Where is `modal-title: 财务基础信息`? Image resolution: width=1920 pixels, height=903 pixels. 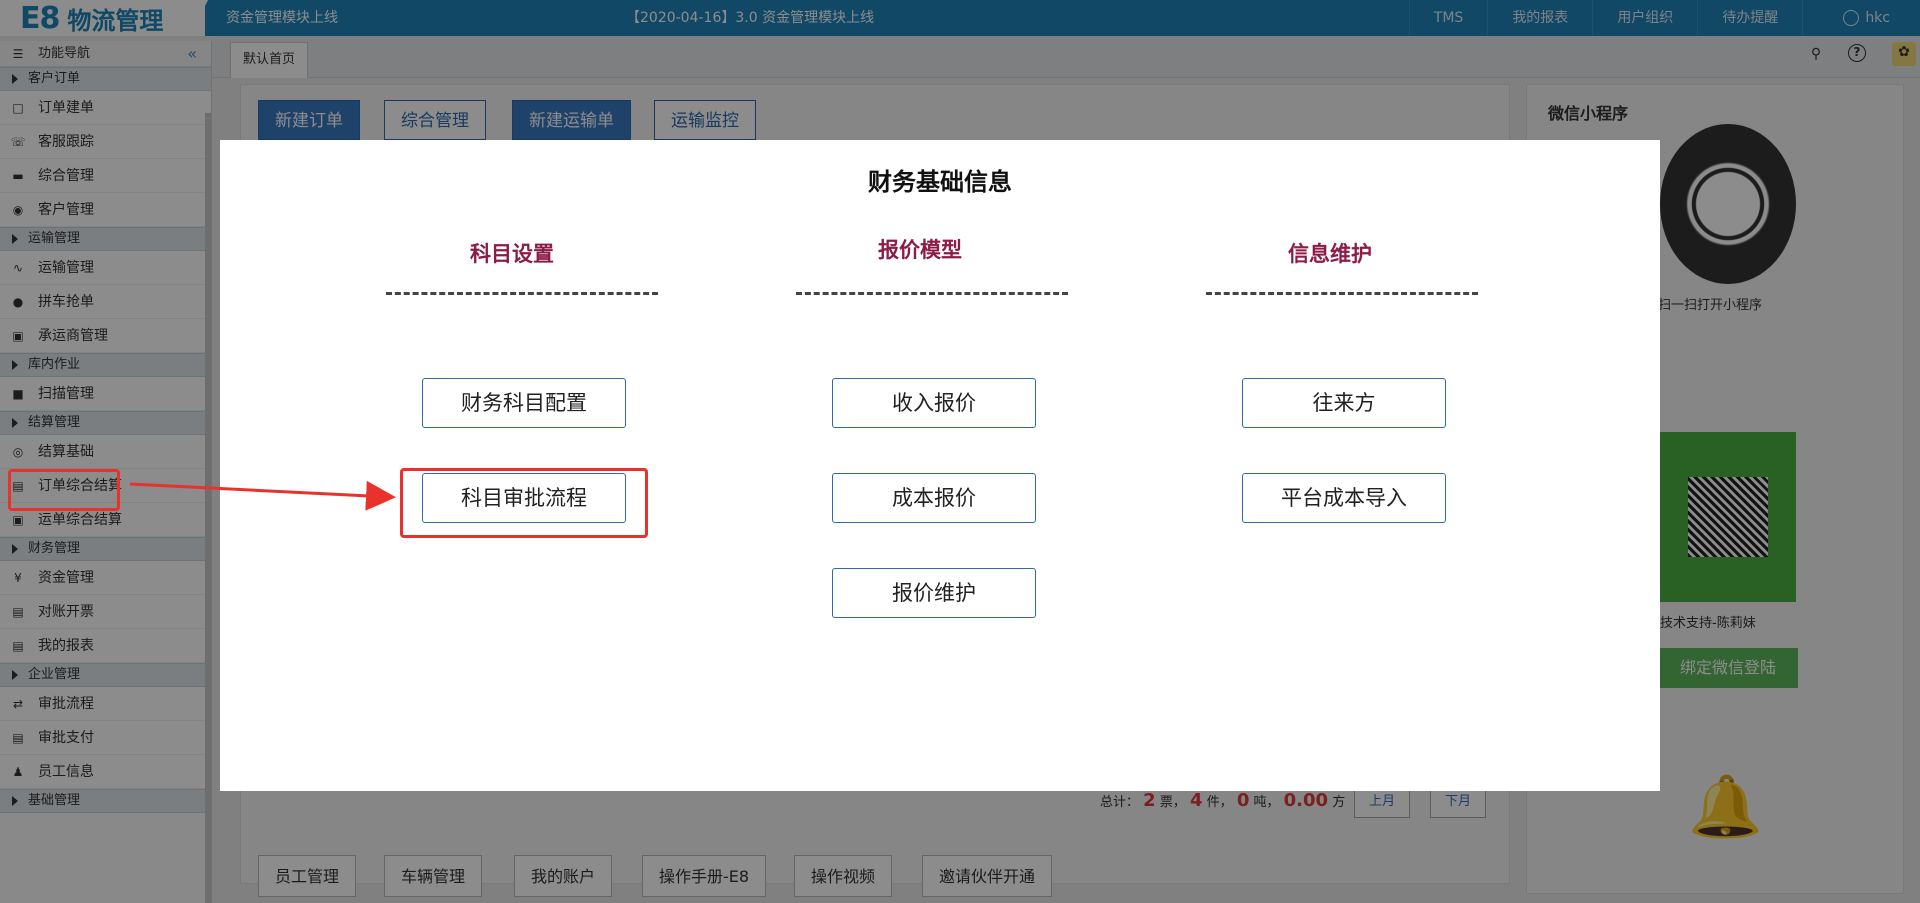
modal-title: 财务基础信息 is located at coordinates (940, 182).